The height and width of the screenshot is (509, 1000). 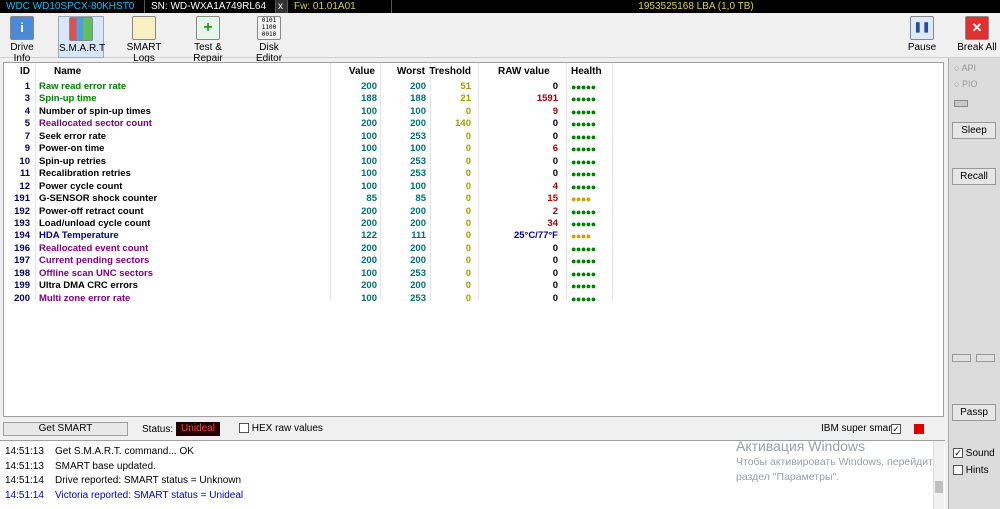 I want to click on table-row: 194 HDA Temperature 122 111 0 25°C/77°F ●●●●, so click(x=473, y=236).